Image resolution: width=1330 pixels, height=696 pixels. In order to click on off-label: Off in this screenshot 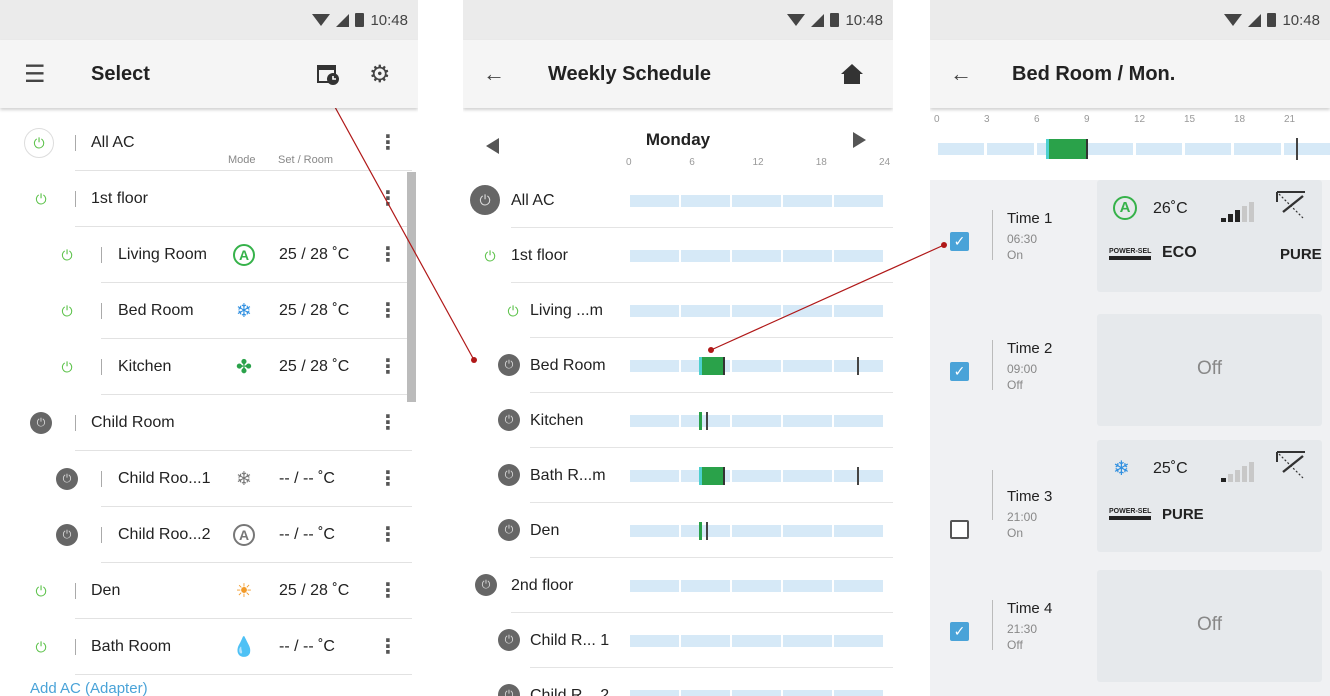, I will do `click(1209, 368)`.